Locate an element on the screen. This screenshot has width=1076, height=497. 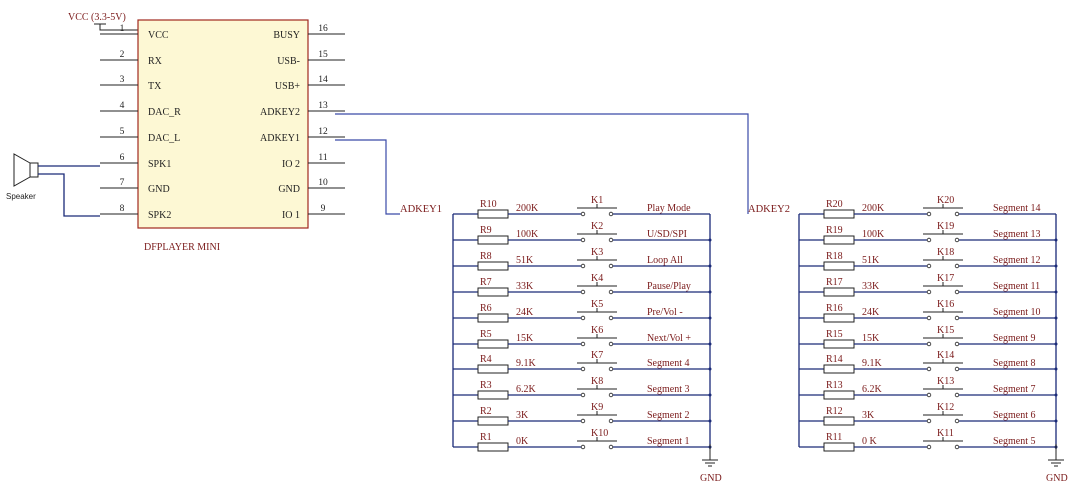
dfplayer-ic-body is located at coordinates (223, 124).